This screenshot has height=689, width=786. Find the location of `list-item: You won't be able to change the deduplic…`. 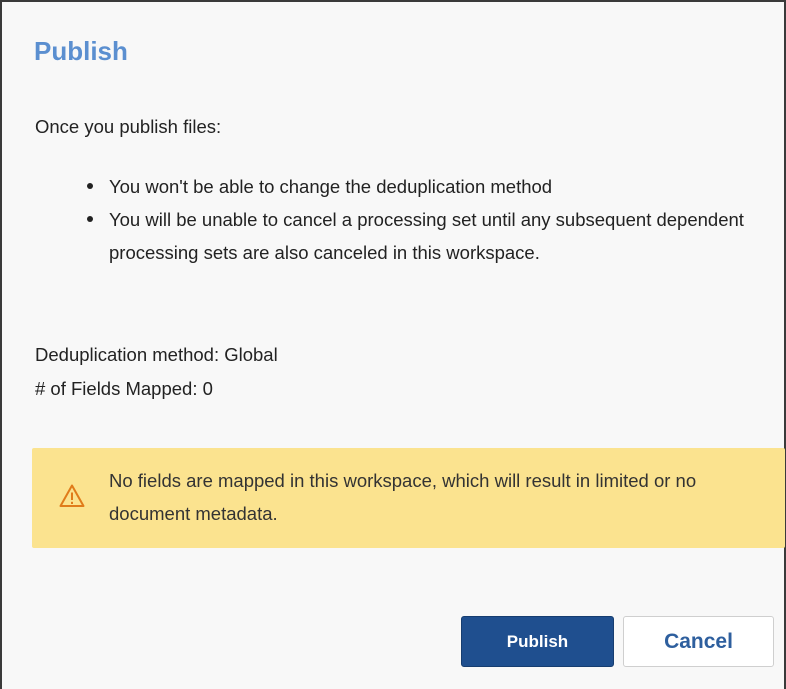

list-item: You won't be able to change the deduplic… is located at coordinates (425, 186).